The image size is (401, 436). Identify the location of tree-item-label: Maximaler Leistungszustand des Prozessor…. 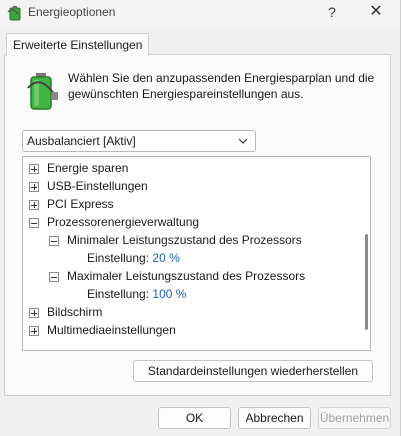
(186, 276).